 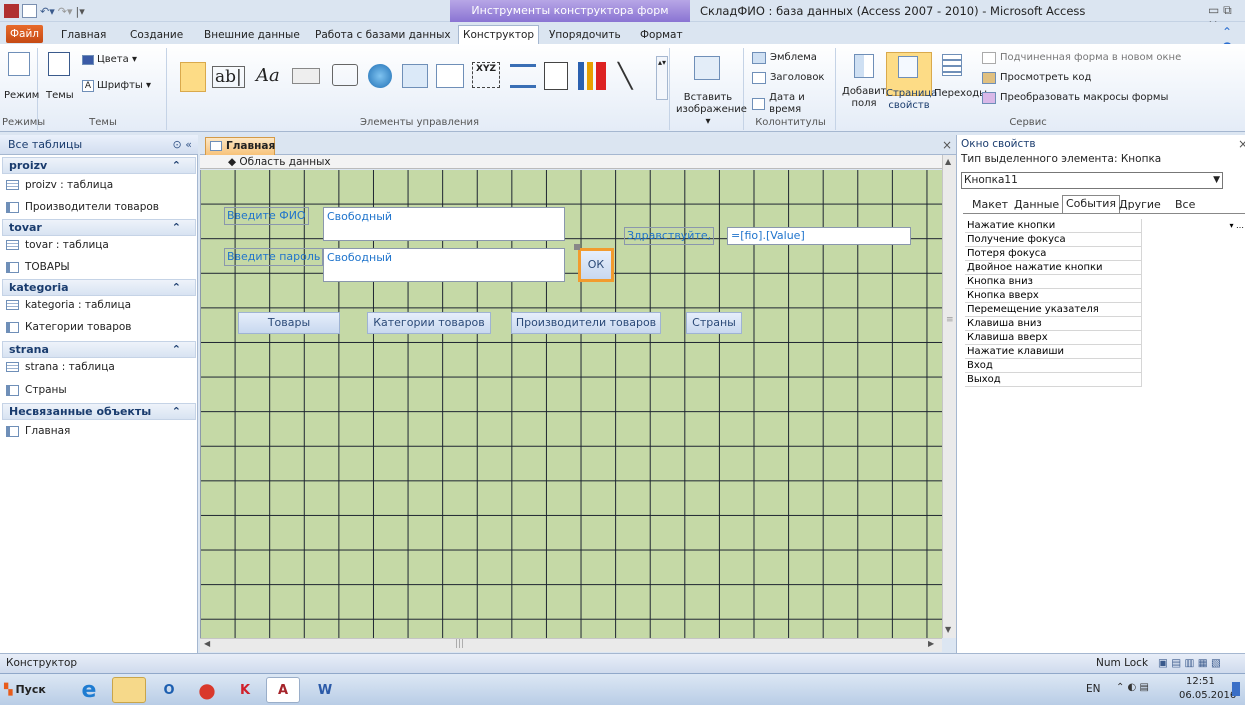 What do you see at coordinates (99, 411) in the screenshot?
I see `nav-group-unrelated: Несвязанные объекты ⌃` at bounding box center [99, 411].